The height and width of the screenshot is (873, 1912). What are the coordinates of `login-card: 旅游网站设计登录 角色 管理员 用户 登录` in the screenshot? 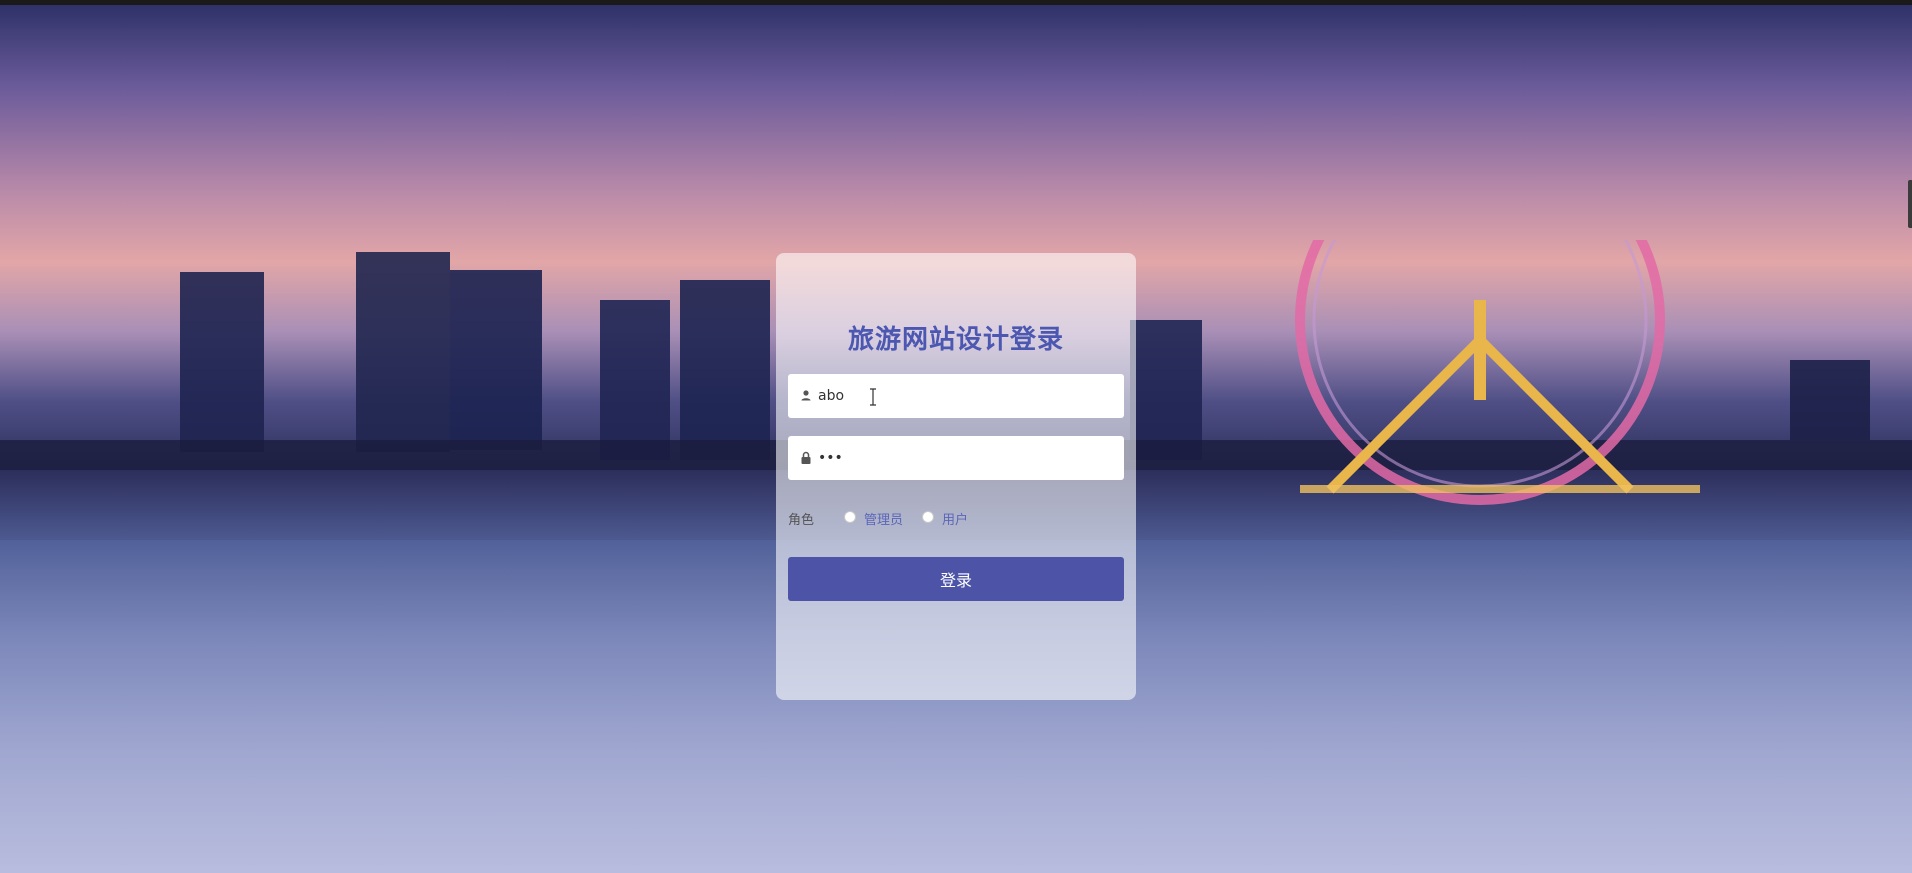 It's located at (956, 476).